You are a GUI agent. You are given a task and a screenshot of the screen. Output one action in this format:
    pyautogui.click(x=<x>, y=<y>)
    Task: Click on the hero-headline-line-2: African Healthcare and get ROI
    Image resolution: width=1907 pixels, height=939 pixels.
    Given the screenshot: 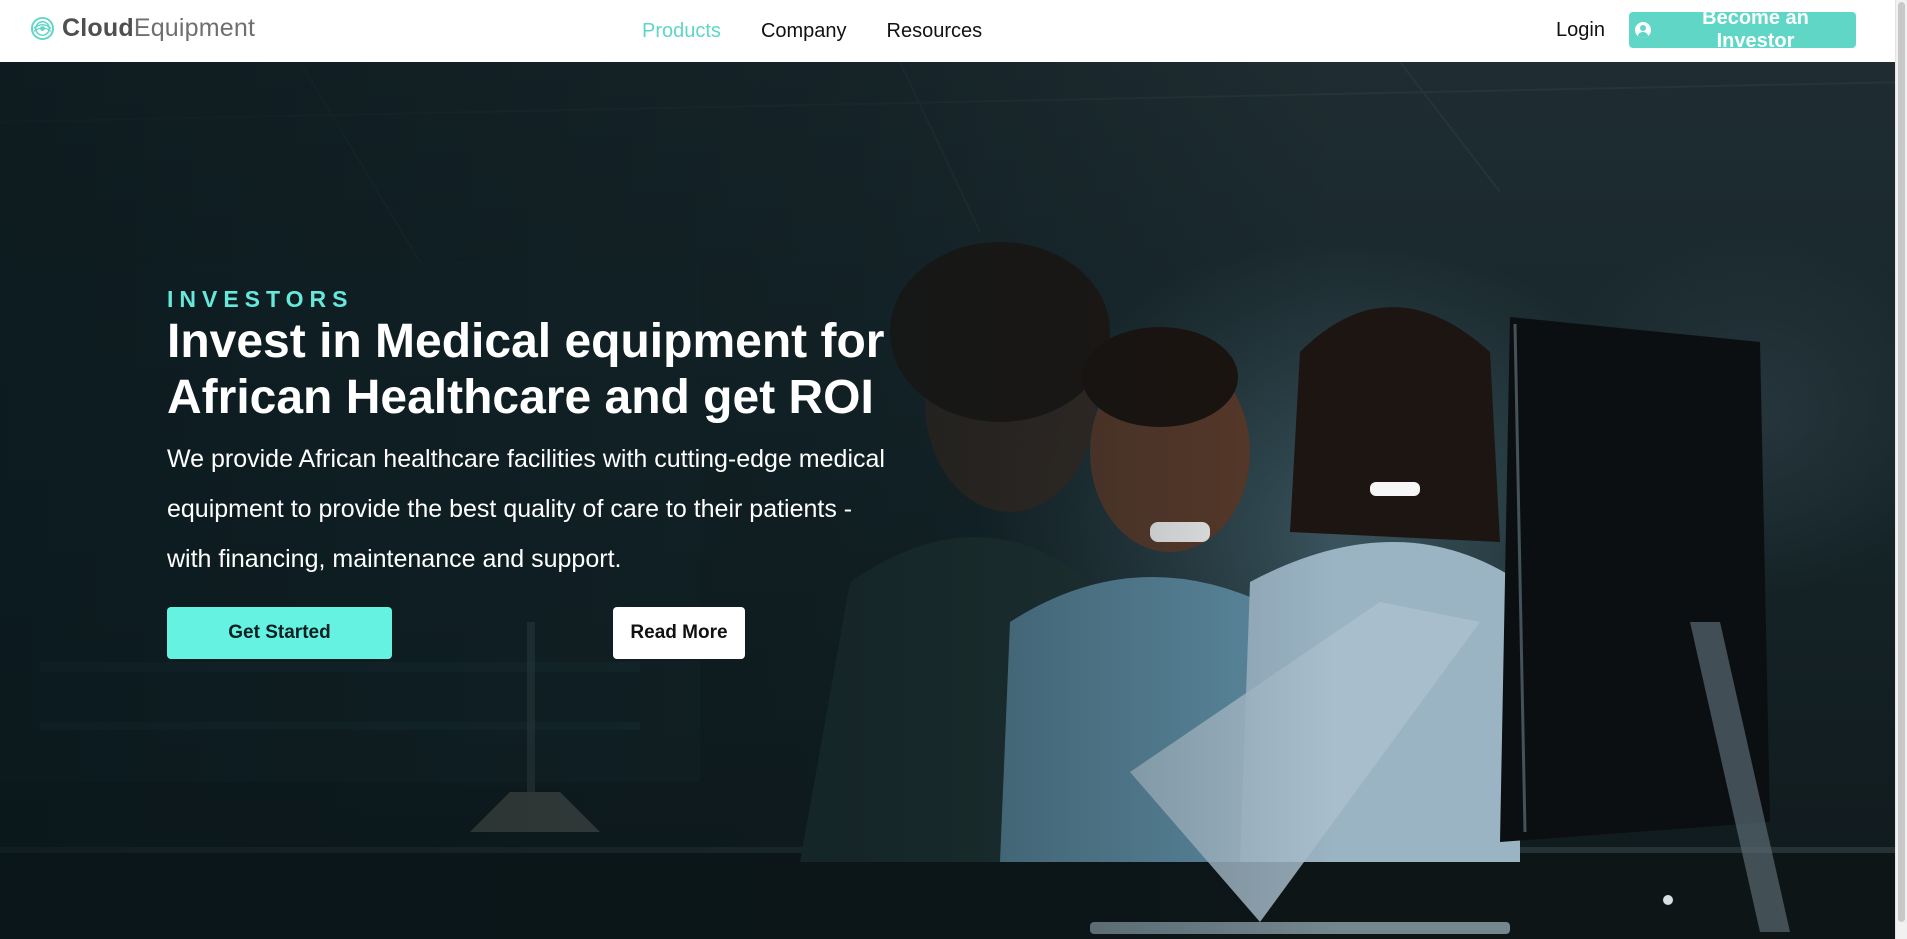 What is the action you would take?
    pyautogui.click(x=520, y=397)
    